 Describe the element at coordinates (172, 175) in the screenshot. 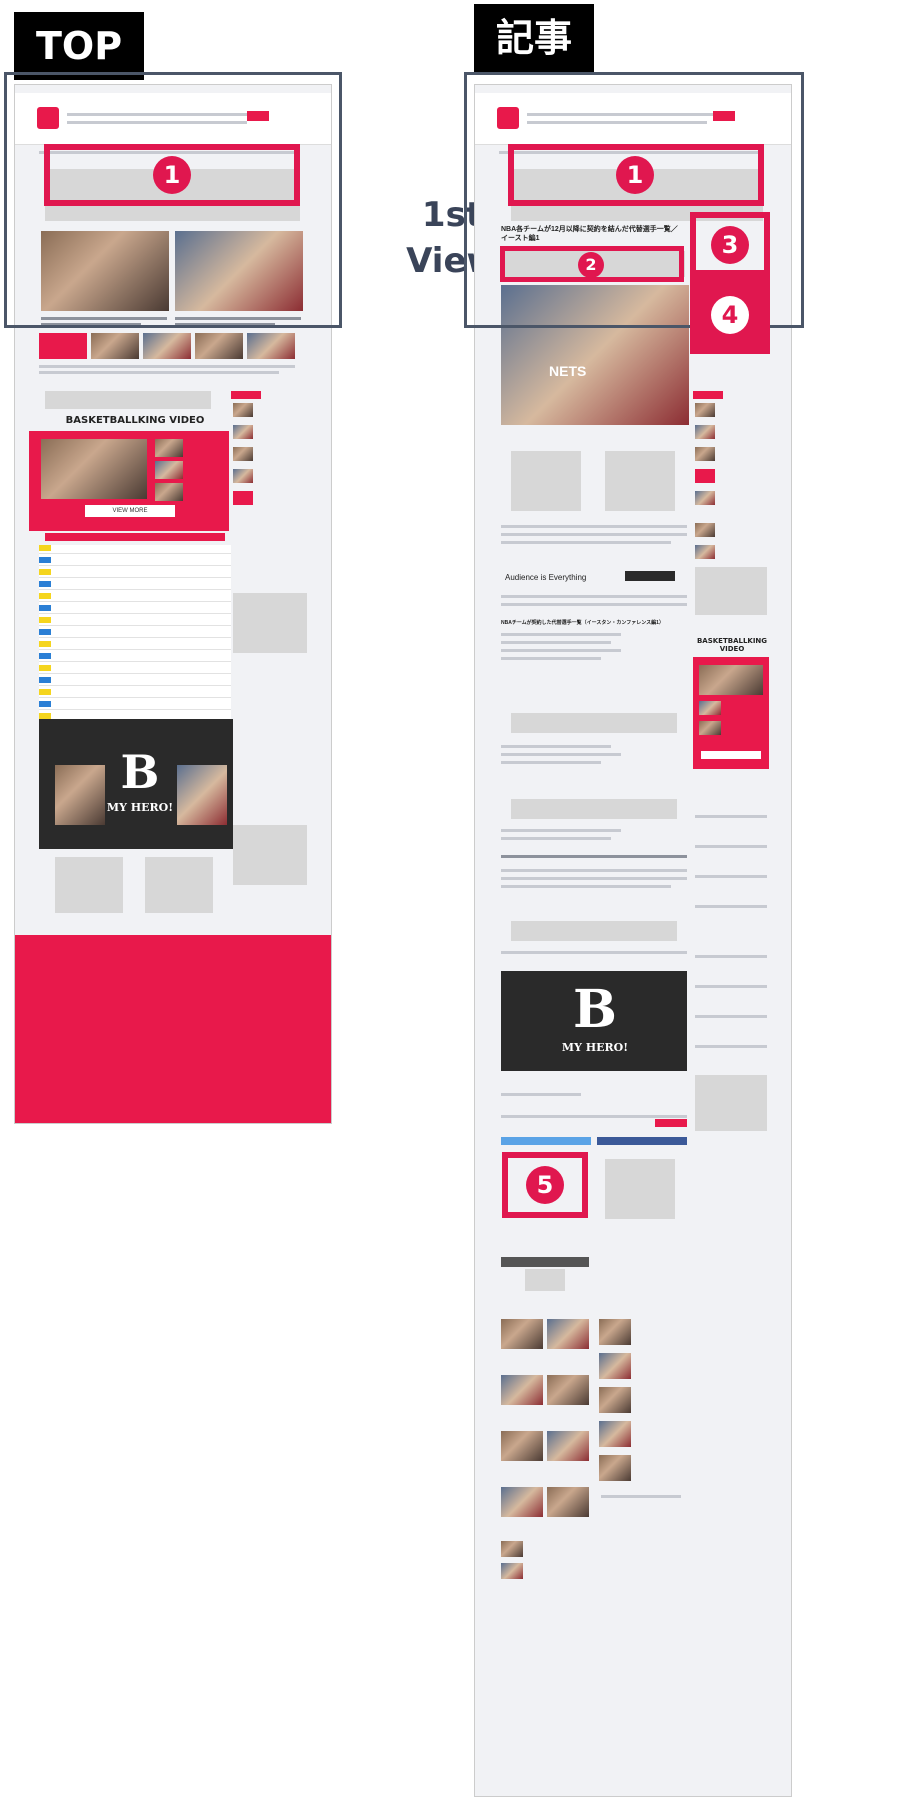

I see `marker-1-top: 1` at that location.